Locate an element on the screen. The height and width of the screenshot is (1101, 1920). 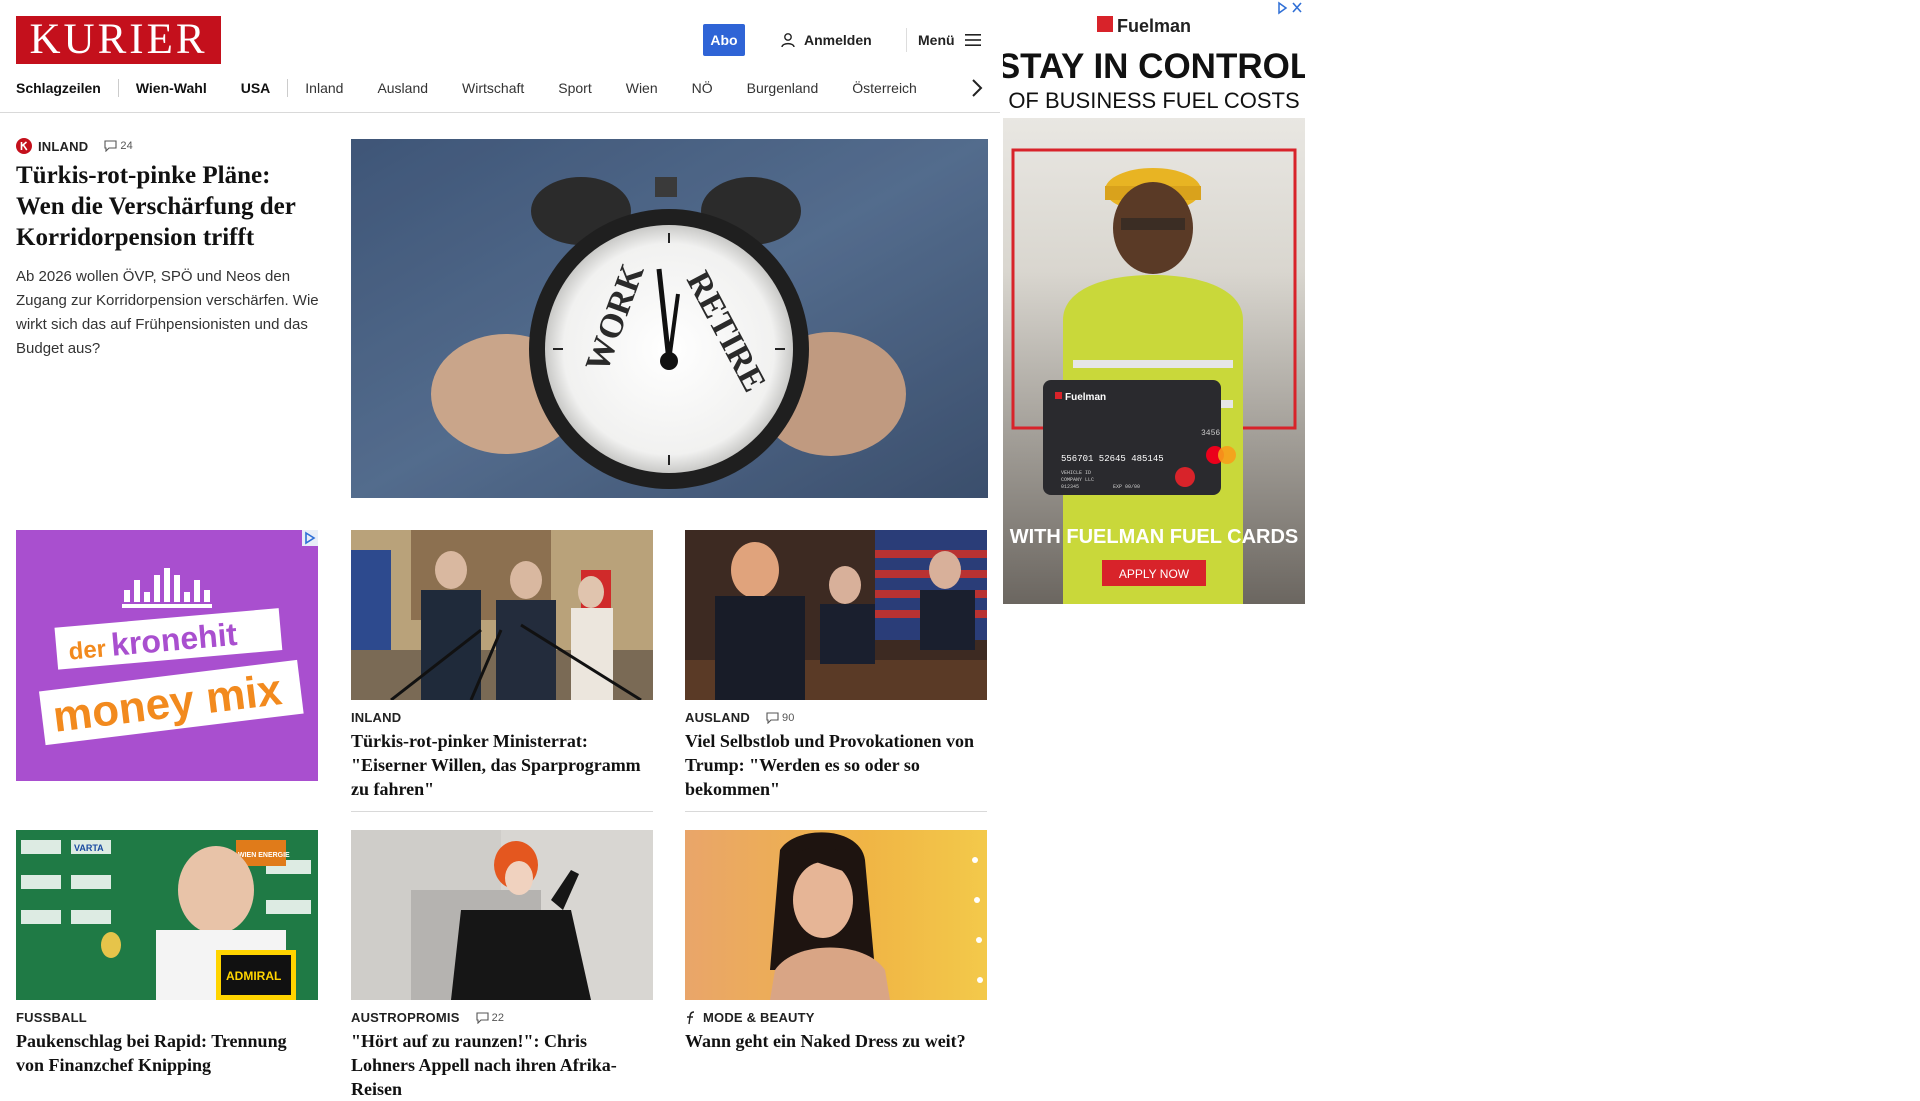
nav-item-oesterreich: Österreich is located at coordinates (884, 88).